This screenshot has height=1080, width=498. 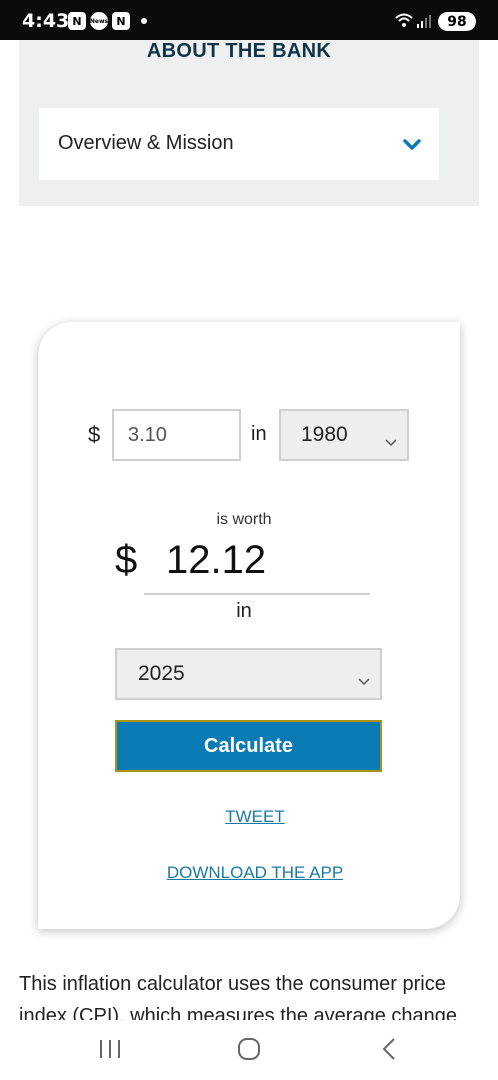 I want to click on overview-accordion: Overview & Mission, so click(x=239, y=144).